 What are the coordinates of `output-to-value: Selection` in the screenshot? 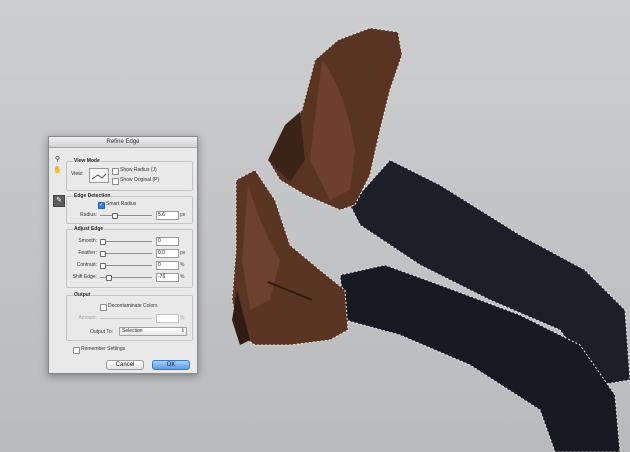 It's located at (132, 331).